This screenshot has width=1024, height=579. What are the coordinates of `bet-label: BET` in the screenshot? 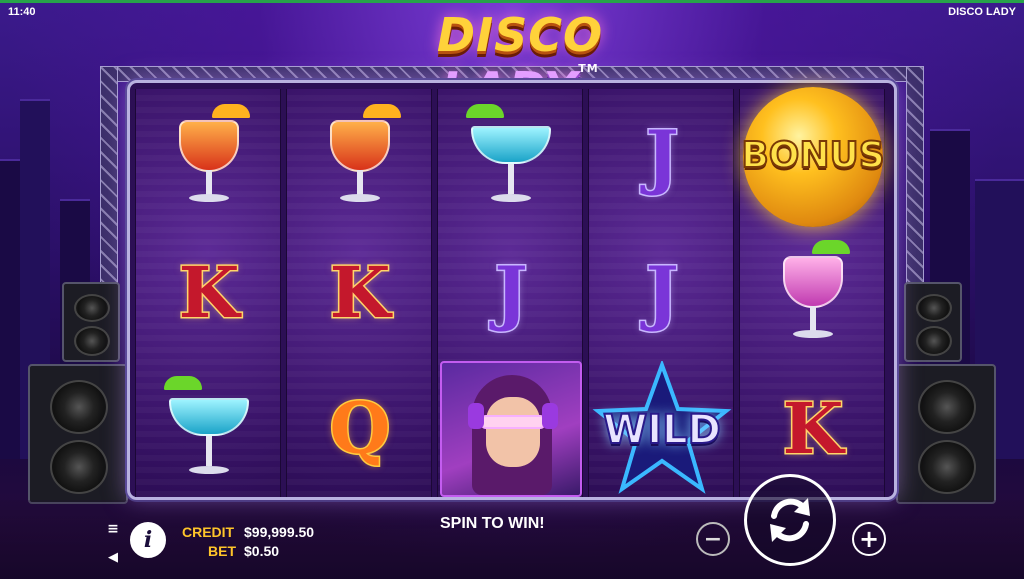 It's located at (222, 551).